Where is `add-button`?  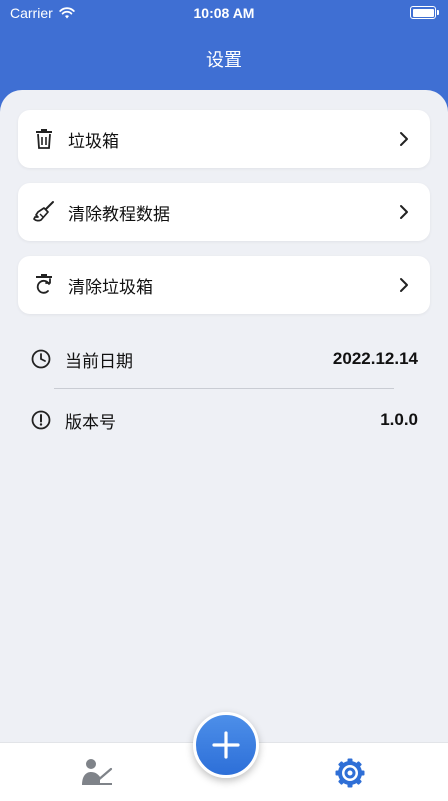 add-button is located at coordinates (226, 745).